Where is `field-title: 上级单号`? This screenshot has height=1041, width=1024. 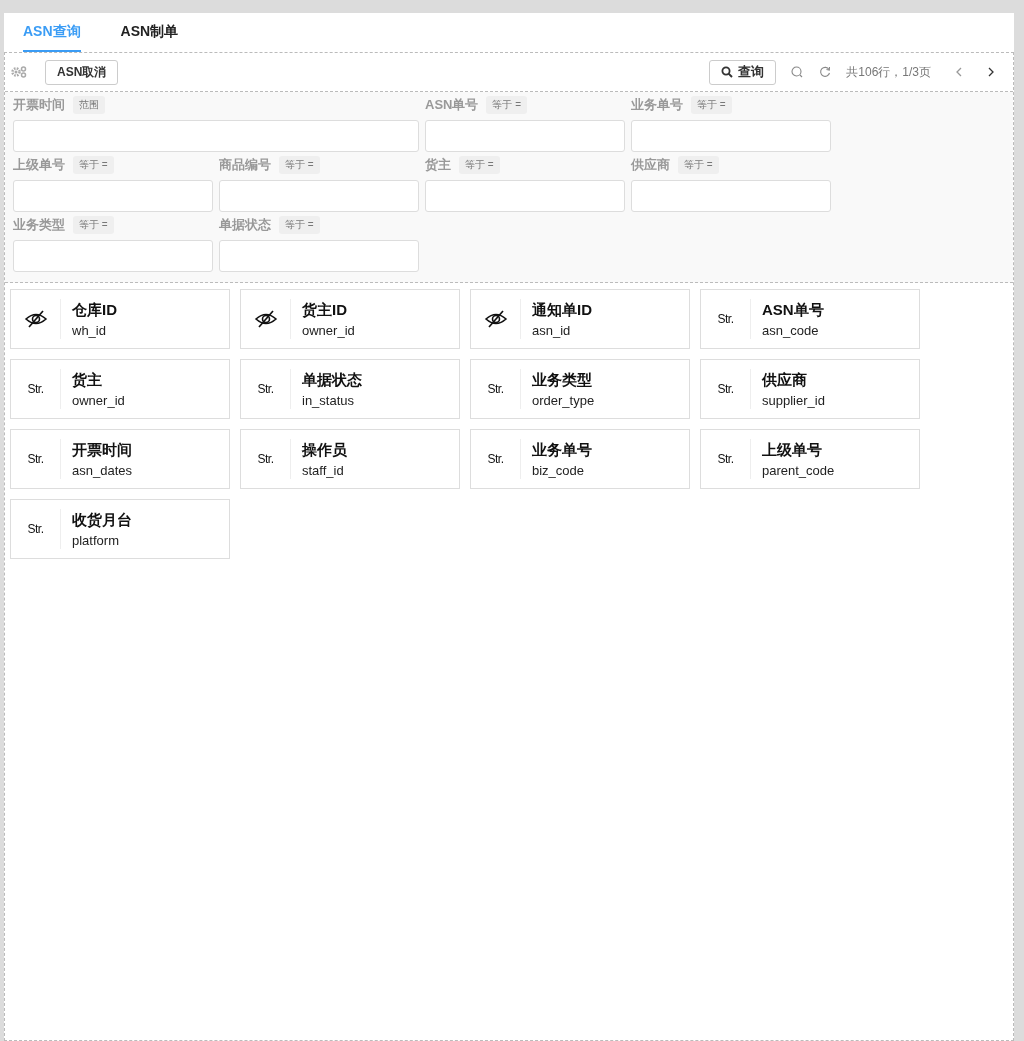 field-title: 上级单号 is located at coordinates (792, 450).